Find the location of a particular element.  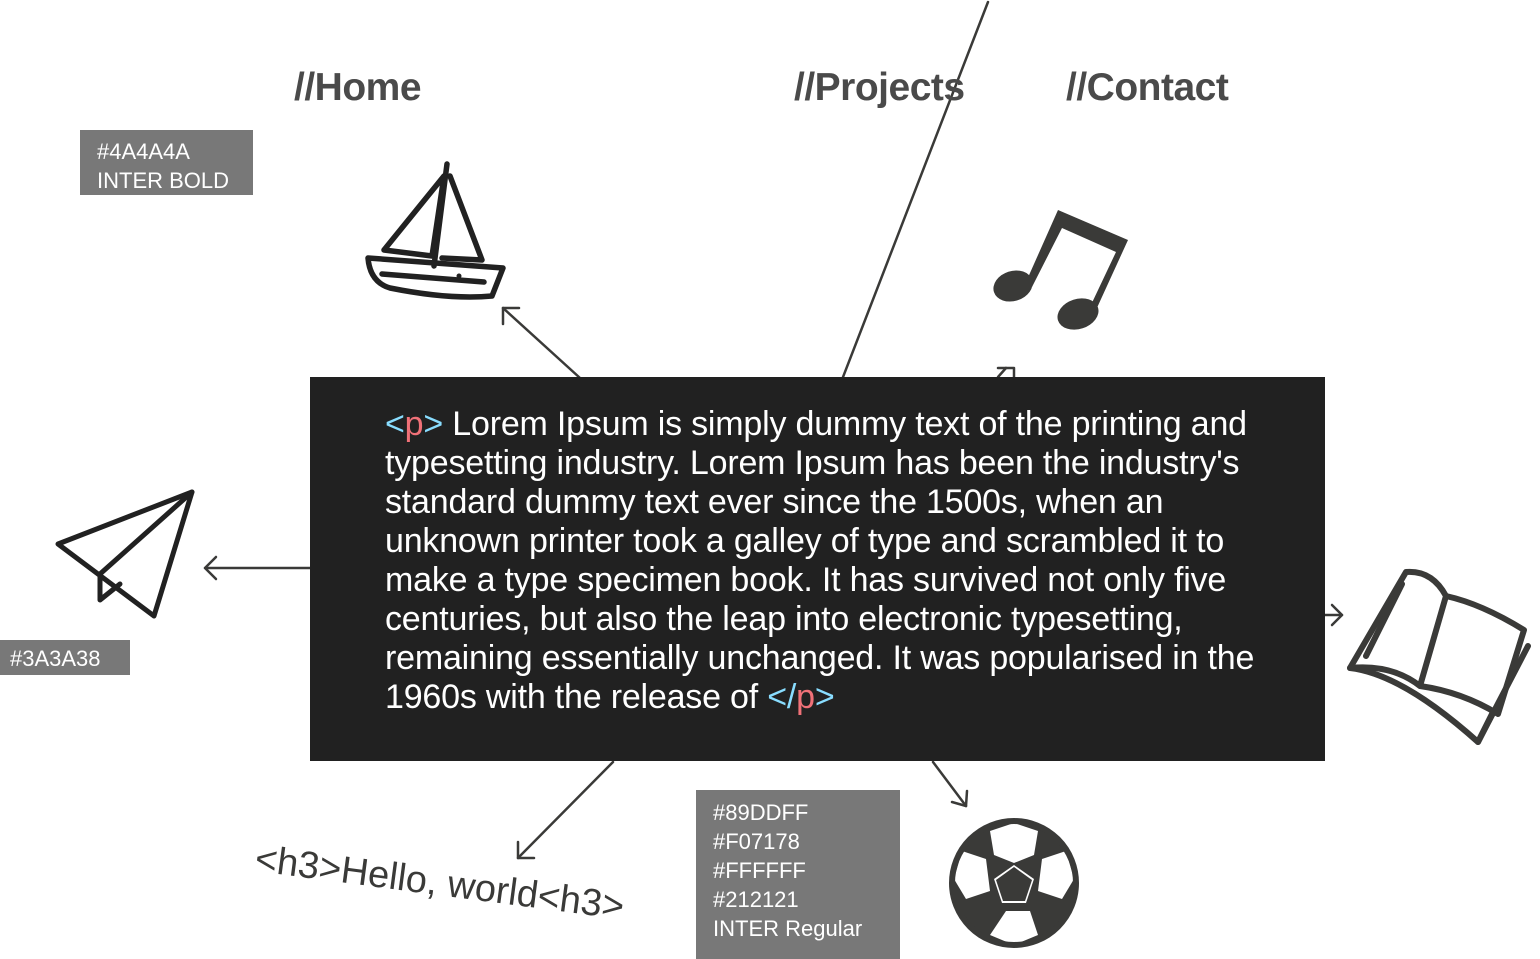

icon-color-swatch: #3A3A38 is located at coordinates (65, 657).